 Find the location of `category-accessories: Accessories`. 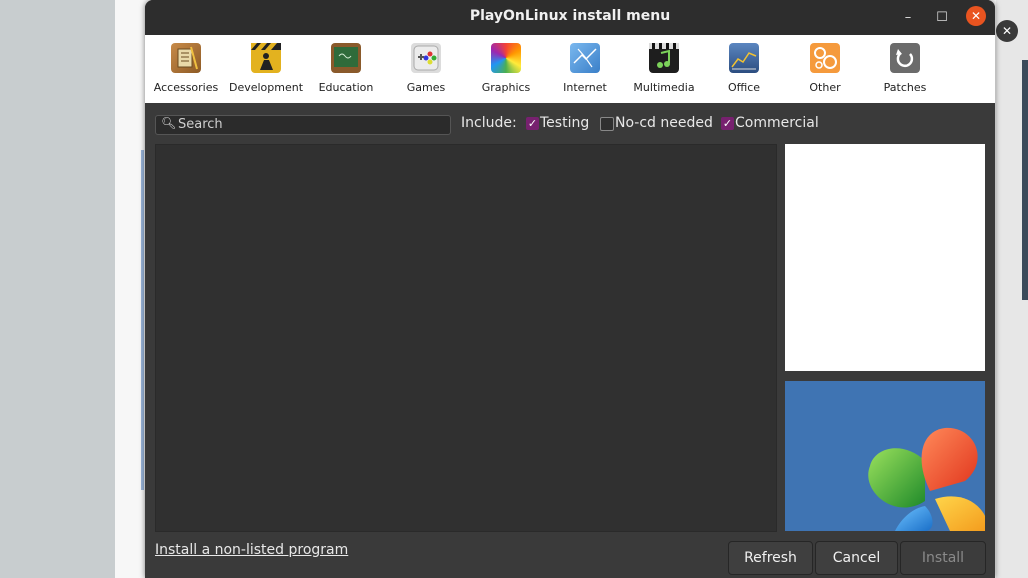

category-accessories: Accessories is located at coordinates (186, 69).